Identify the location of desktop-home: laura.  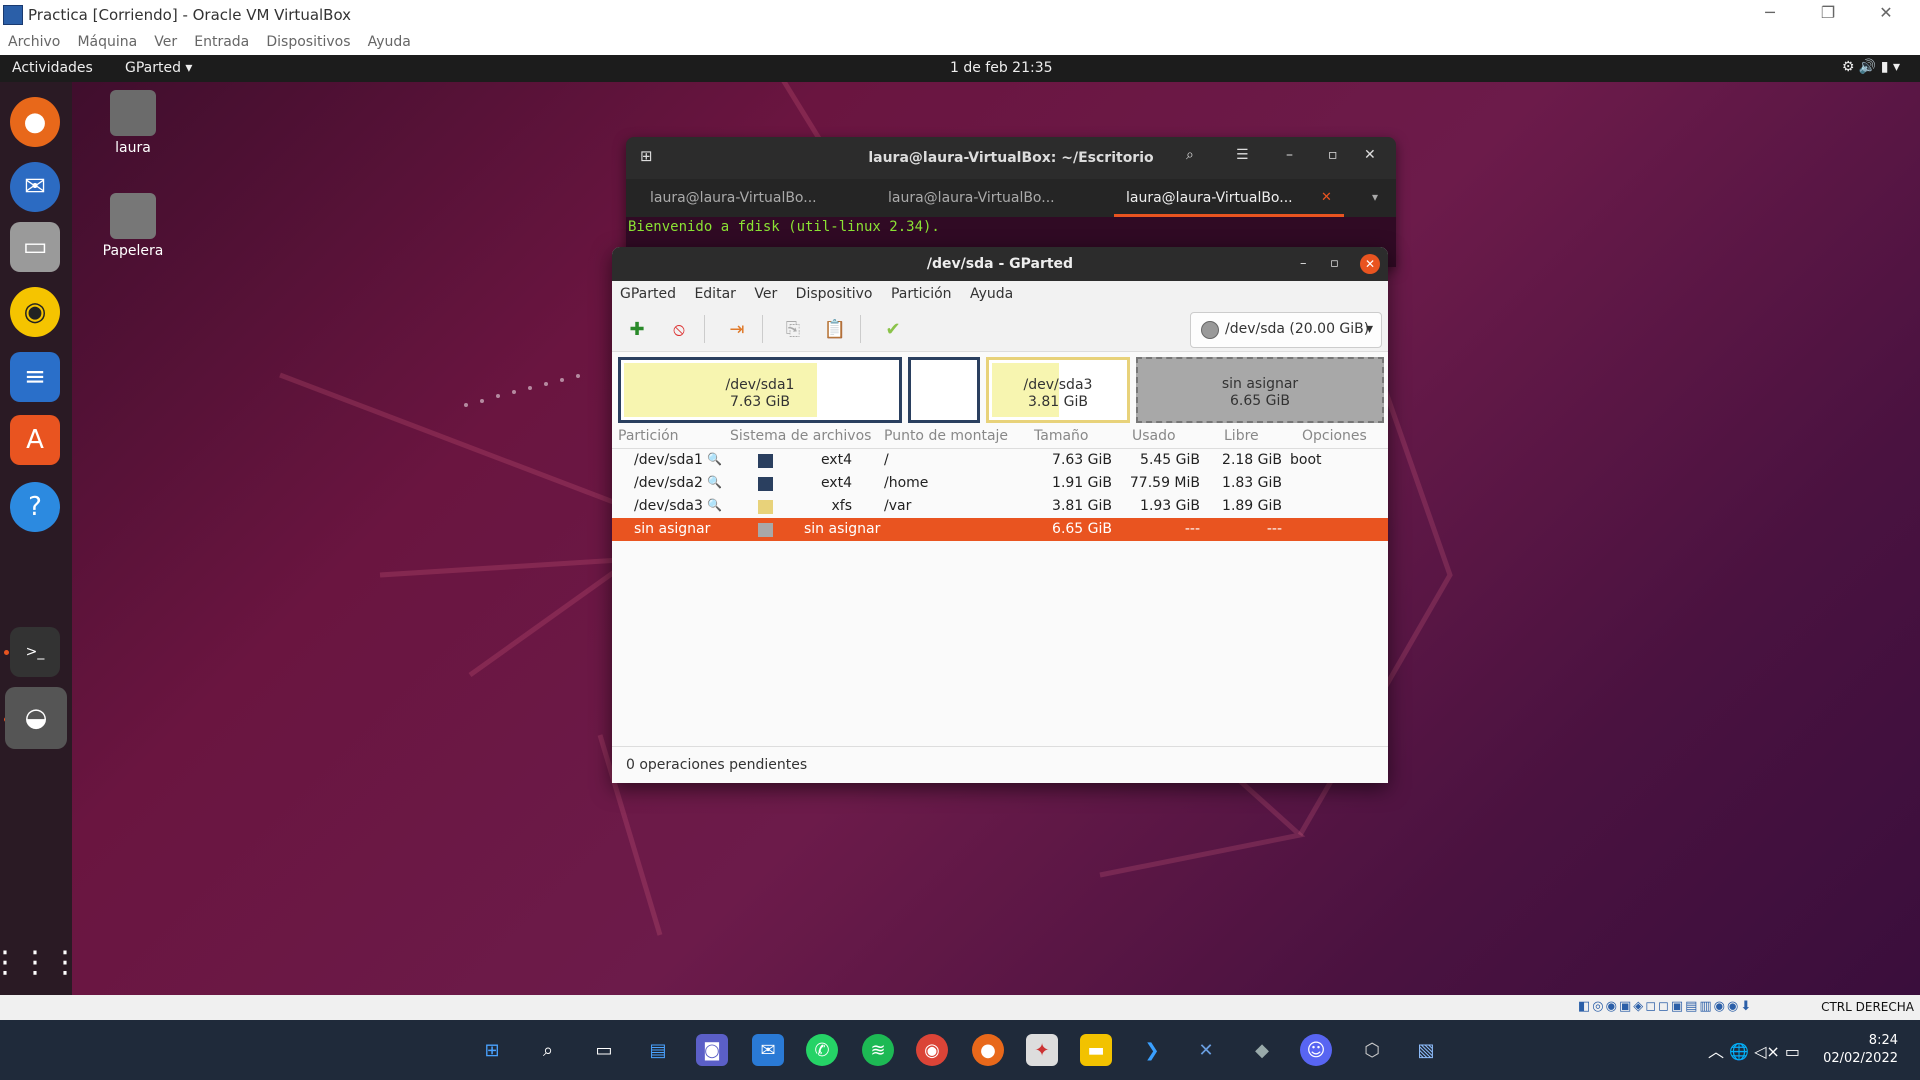
(133, 123).